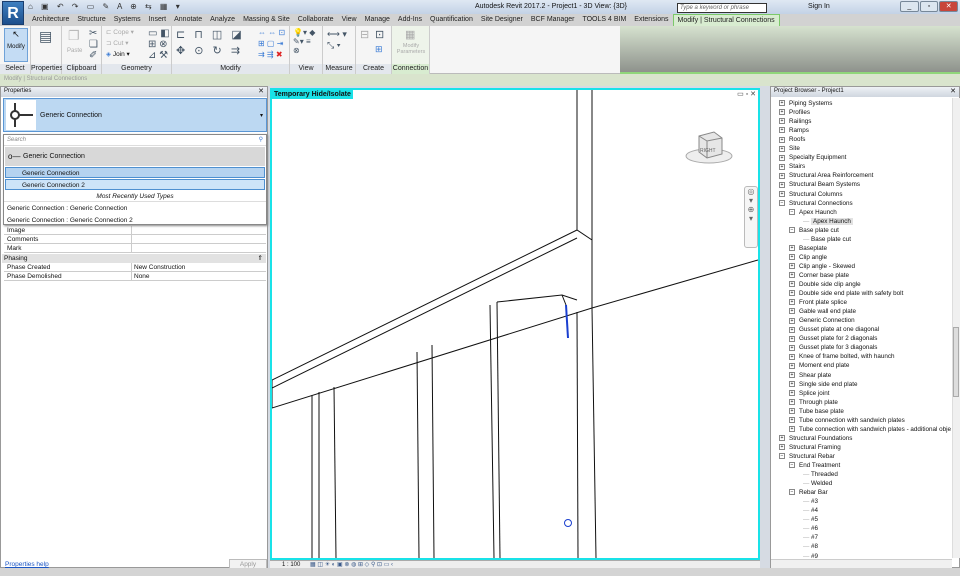 The image size is (960, 576). What do you see at coordinates (16, 45) in the screenshot?
I see `modify-button: ↖ Modify` at bounding box center [16, 45].